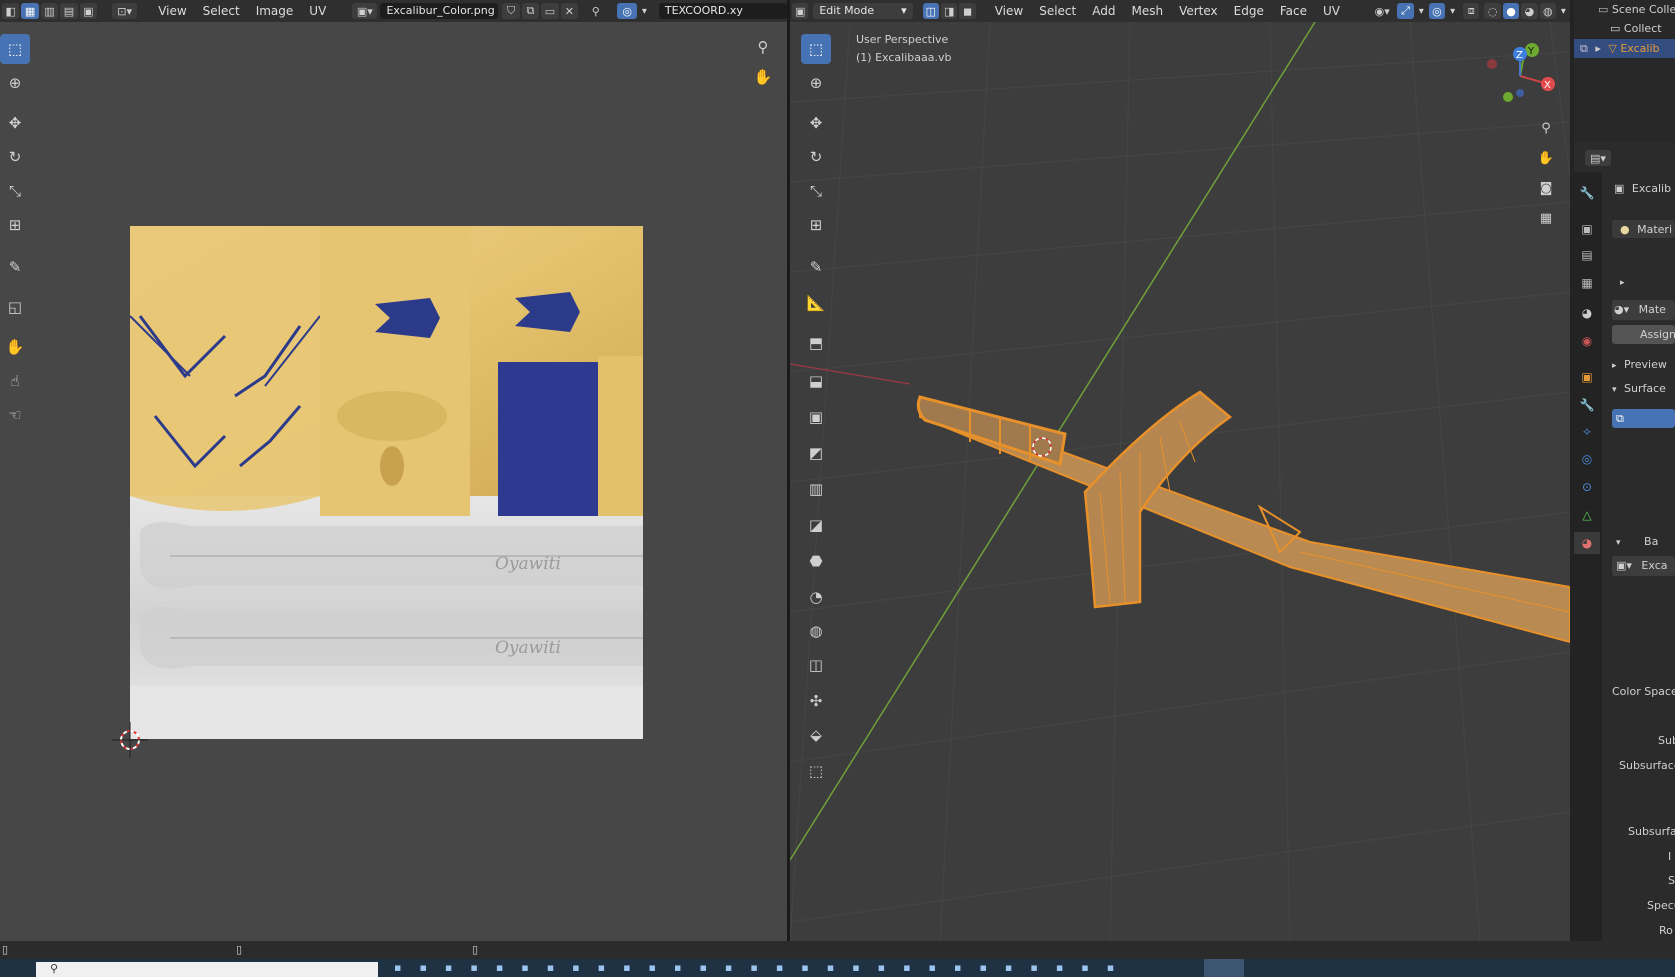 This screenshot has height=977, width=1675. What do you see at coordinates (595, 11) in the screenshot?
I see `pin-icon: ⚲` at bounding box center [595, 11].